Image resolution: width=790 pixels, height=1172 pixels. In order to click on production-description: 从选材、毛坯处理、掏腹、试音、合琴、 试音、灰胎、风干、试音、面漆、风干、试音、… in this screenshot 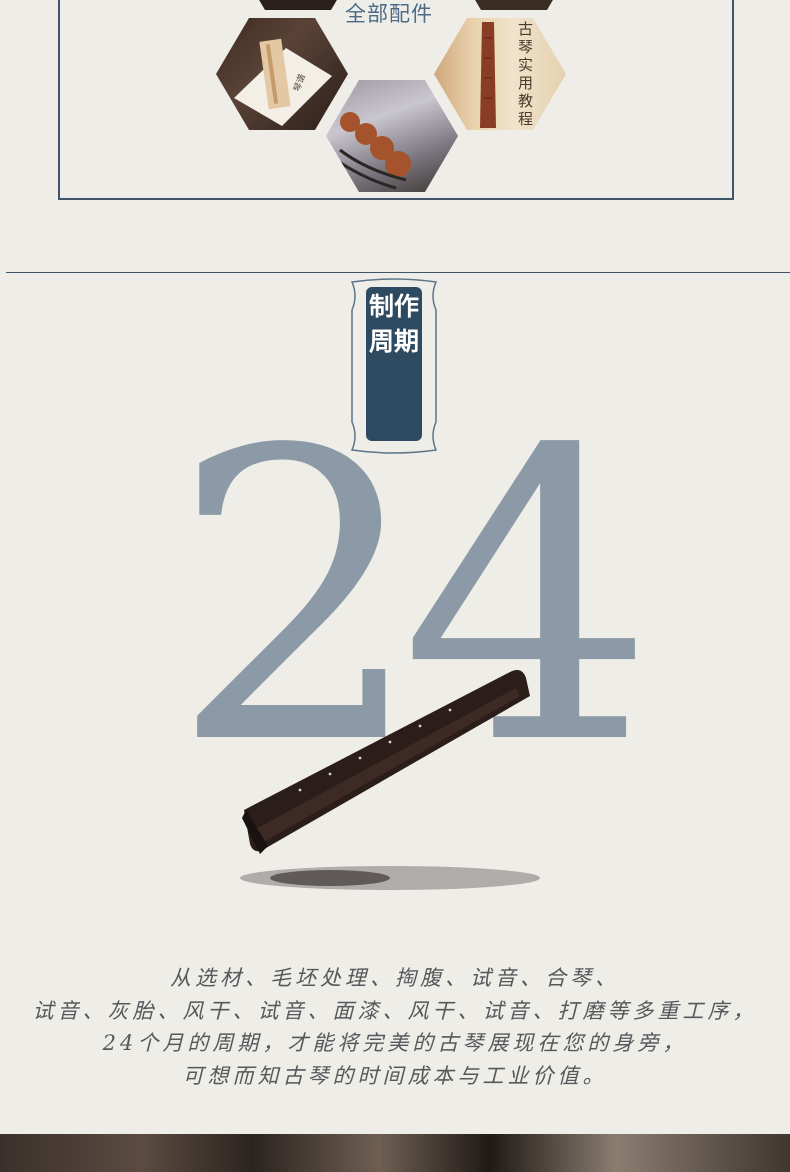, I will do `click(395, 1027)`.